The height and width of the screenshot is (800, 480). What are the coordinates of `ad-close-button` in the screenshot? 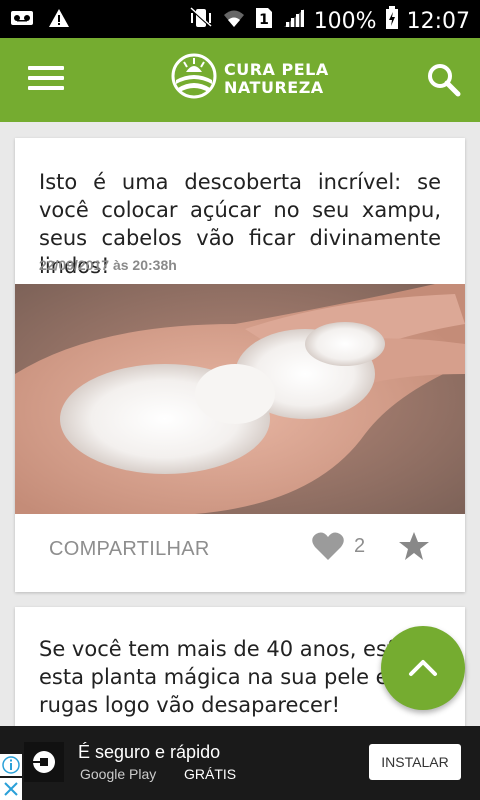 It's located at (11, 789).